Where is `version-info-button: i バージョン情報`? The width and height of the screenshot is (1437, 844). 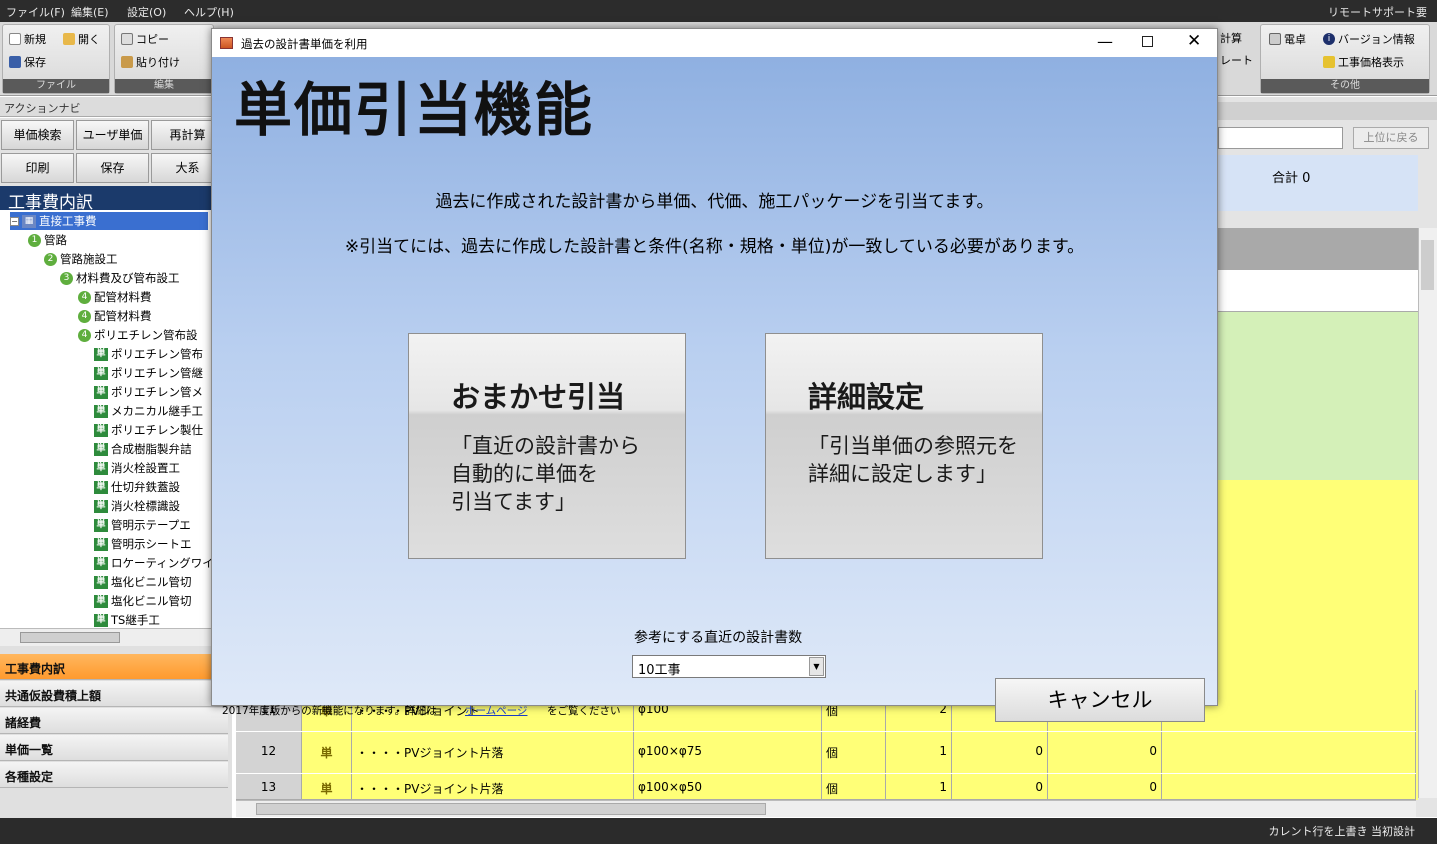 version-info-button: i バージョン情報 is located at coordinates (1369, 39).